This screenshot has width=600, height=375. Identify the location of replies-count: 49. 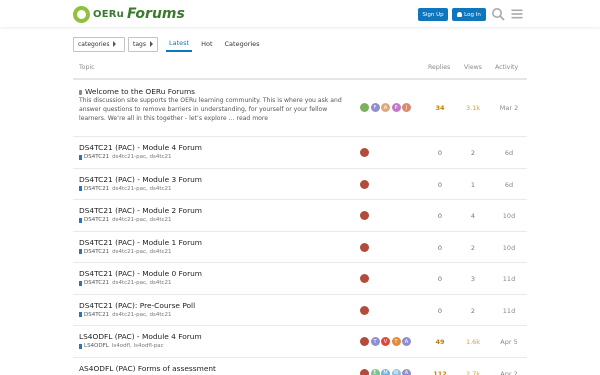
(440, 342).